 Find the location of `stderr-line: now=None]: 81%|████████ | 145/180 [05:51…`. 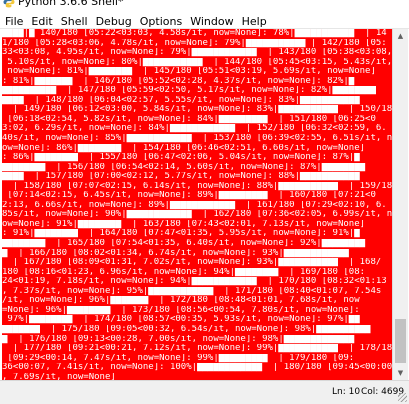

stderr-line: now=None]: 81%|████████ | 145/180 [05:51… is located at coordinates (197, 72).